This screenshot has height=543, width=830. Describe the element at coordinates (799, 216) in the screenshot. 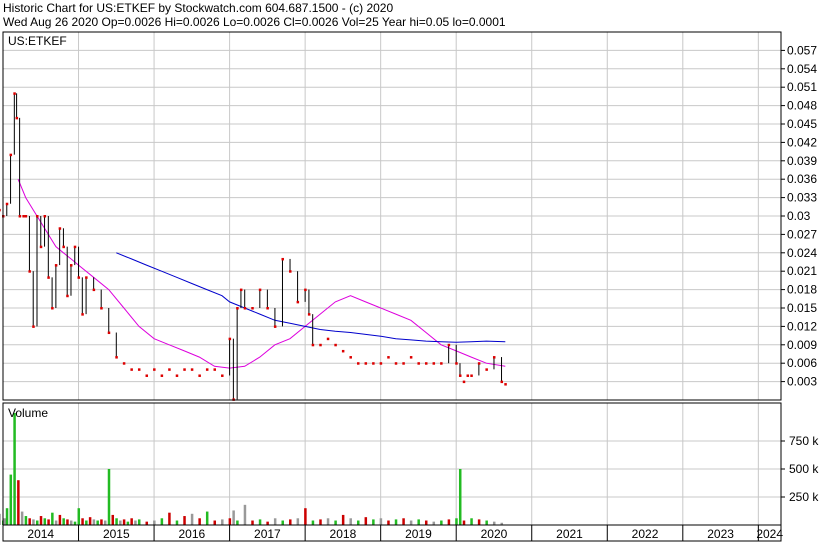

I see `y-tick-label: 0.03` at that location.